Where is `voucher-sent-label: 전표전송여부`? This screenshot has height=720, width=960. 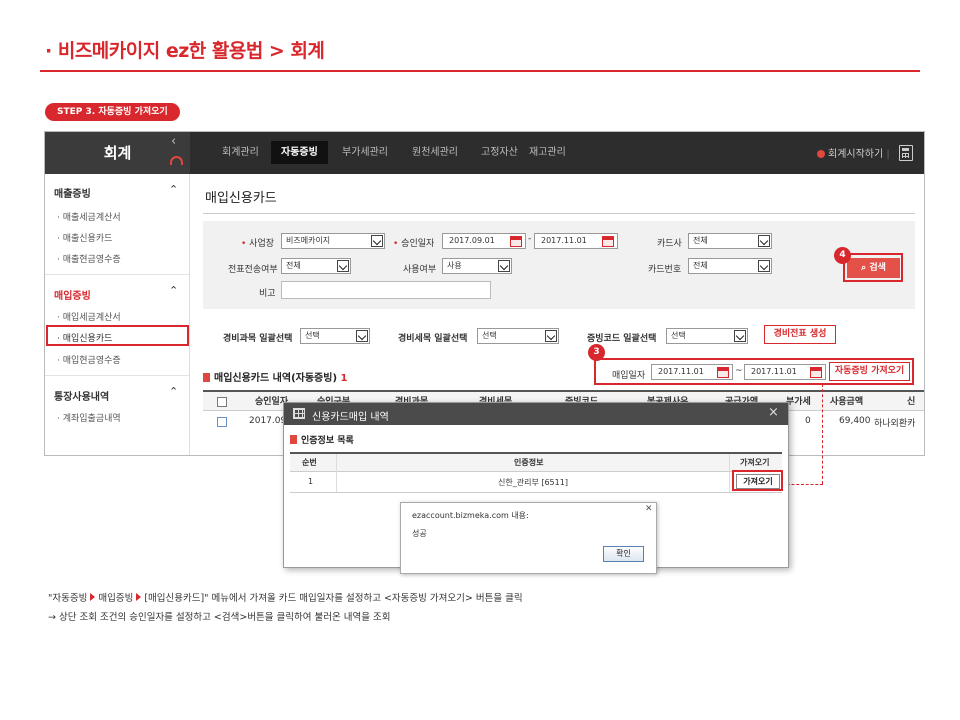
voucher-sent-label: 전표전송여부 is located at coordinates (253, 270).